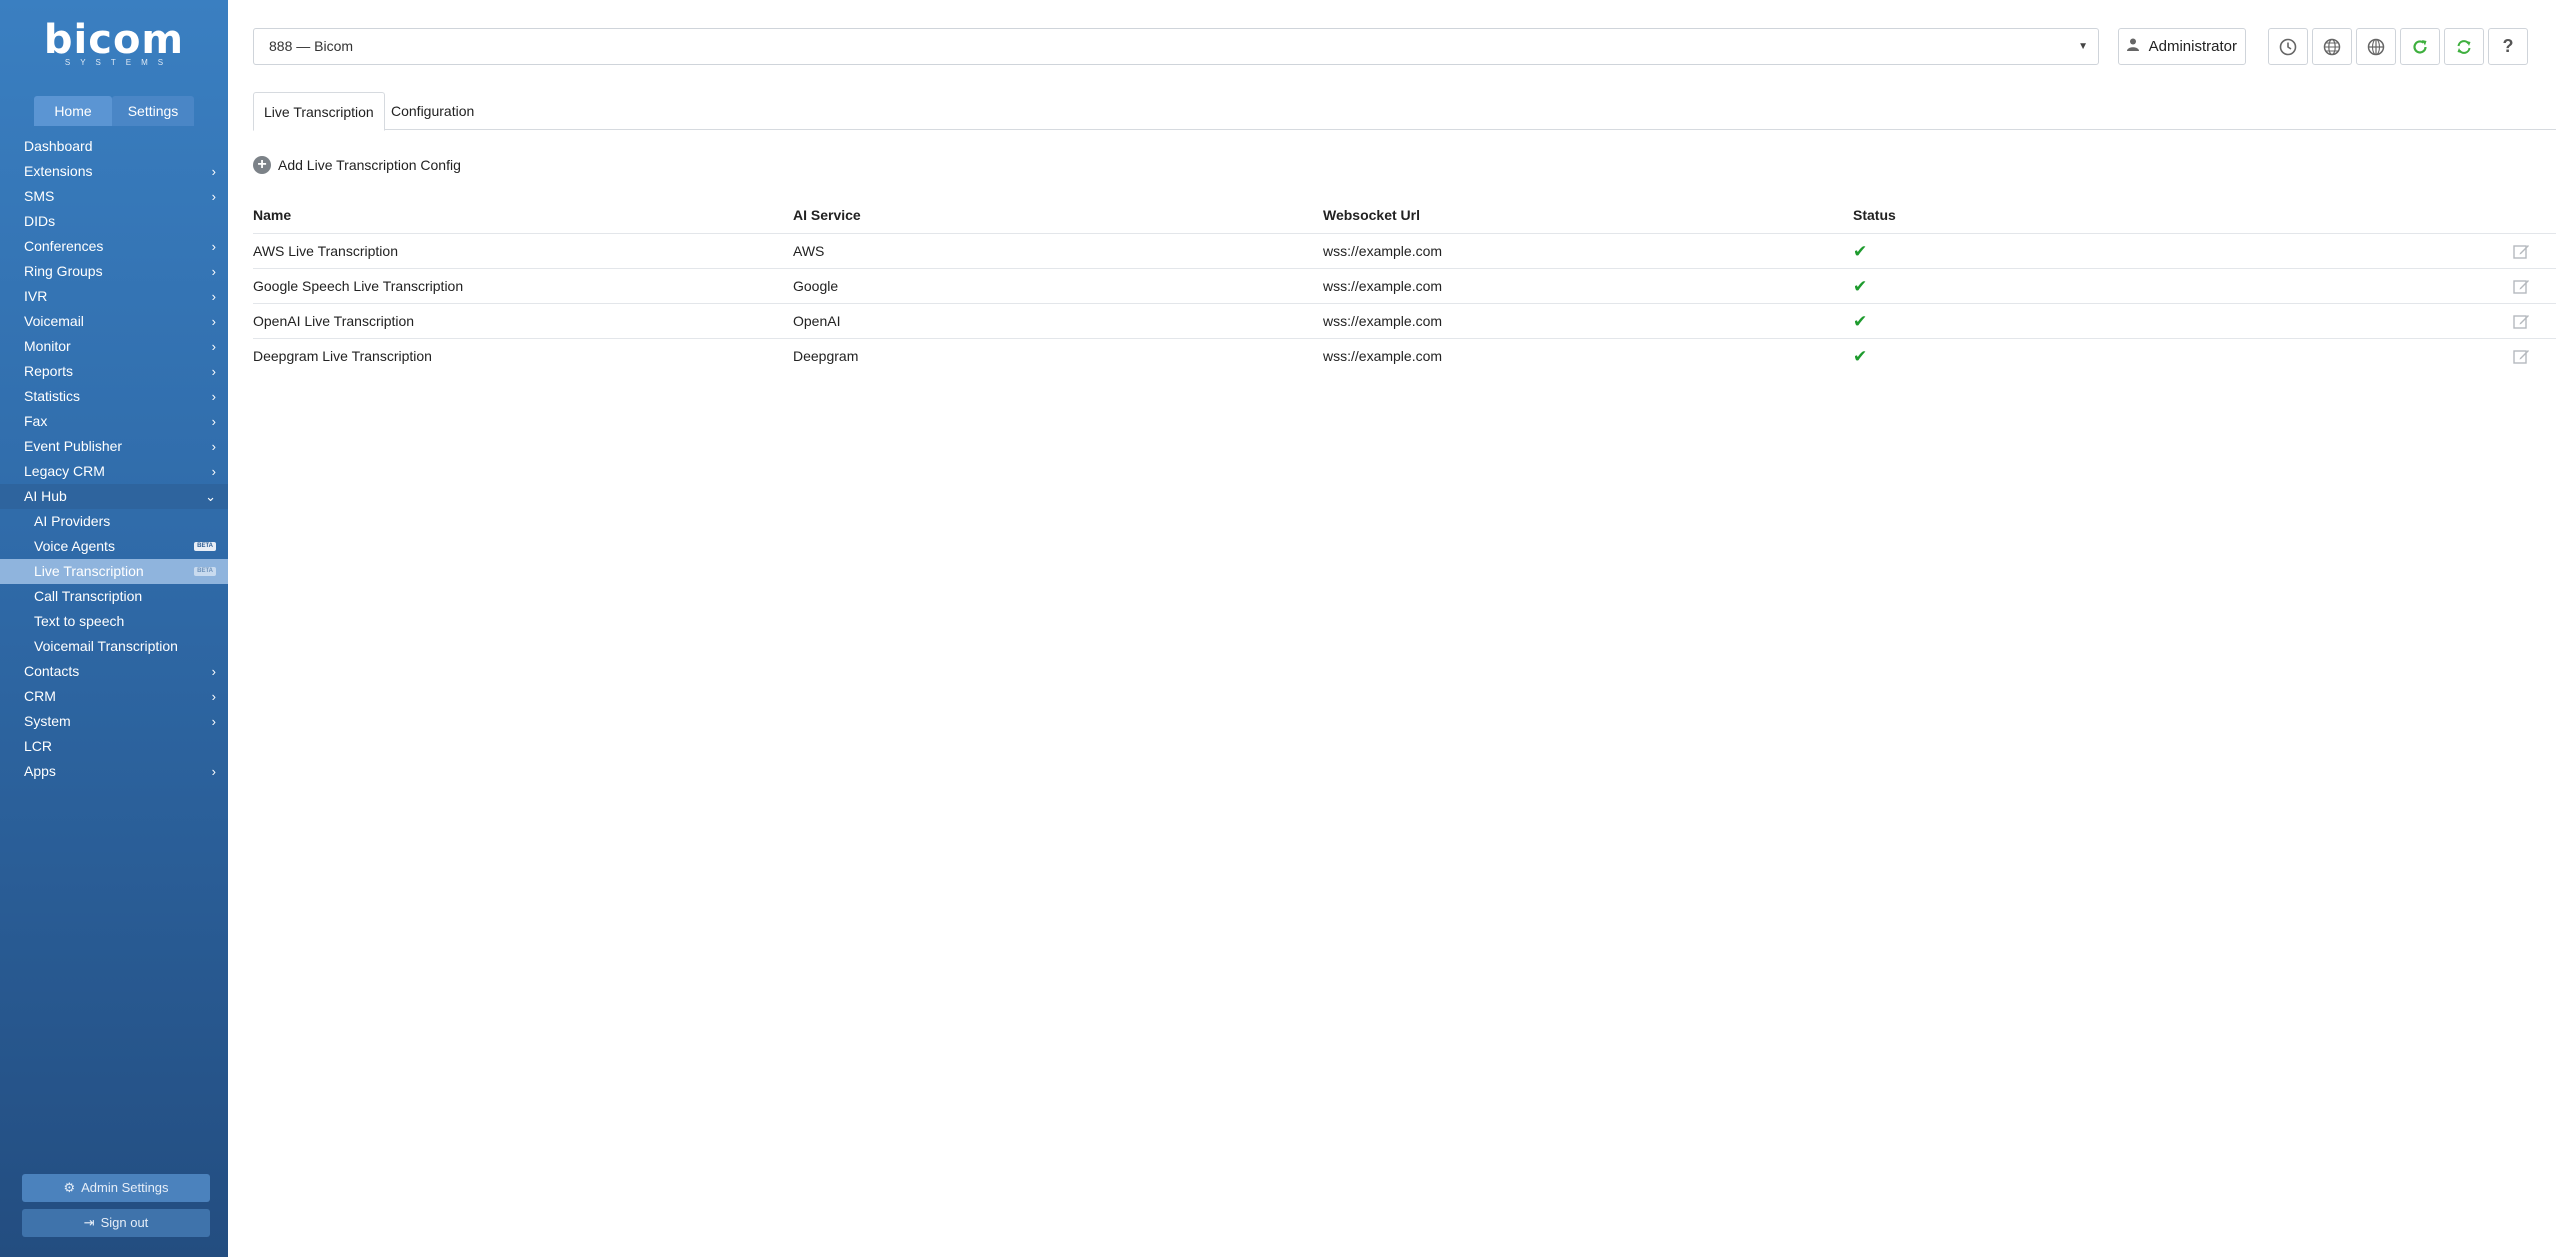 The width and height of the screenshot is (2556, 1257). I want to click on sidebar-item-fax: Fax ›, so click(114, 421).